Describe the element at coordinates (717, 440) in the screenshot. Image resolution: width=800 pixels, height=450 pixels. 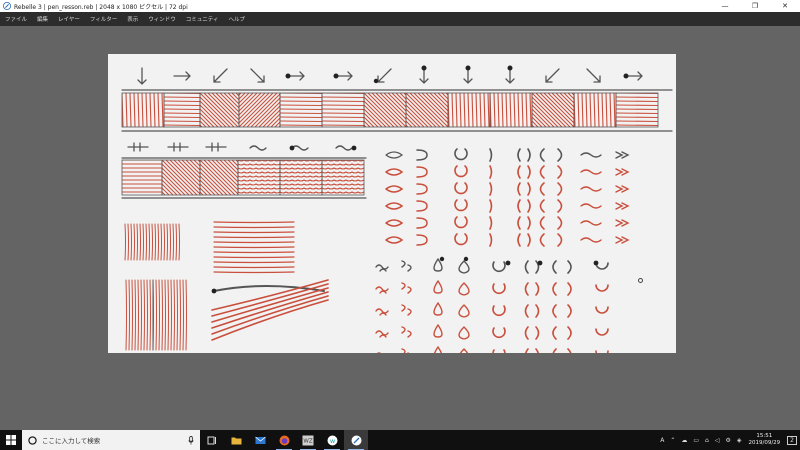
I see `volume-icon: ◁` at that location.